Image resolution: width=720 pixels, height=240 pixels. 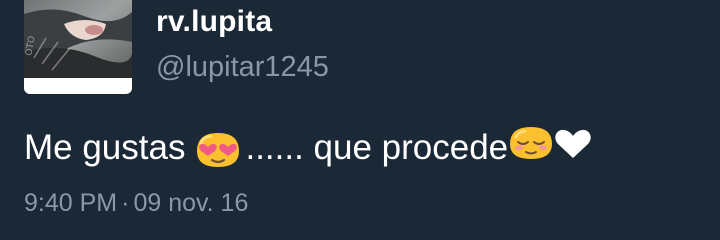 What do you see at coordinates (71, 203) in the screenshot?
I see `tweet-time: 9:40 PM` at bounding box center [71, 203].